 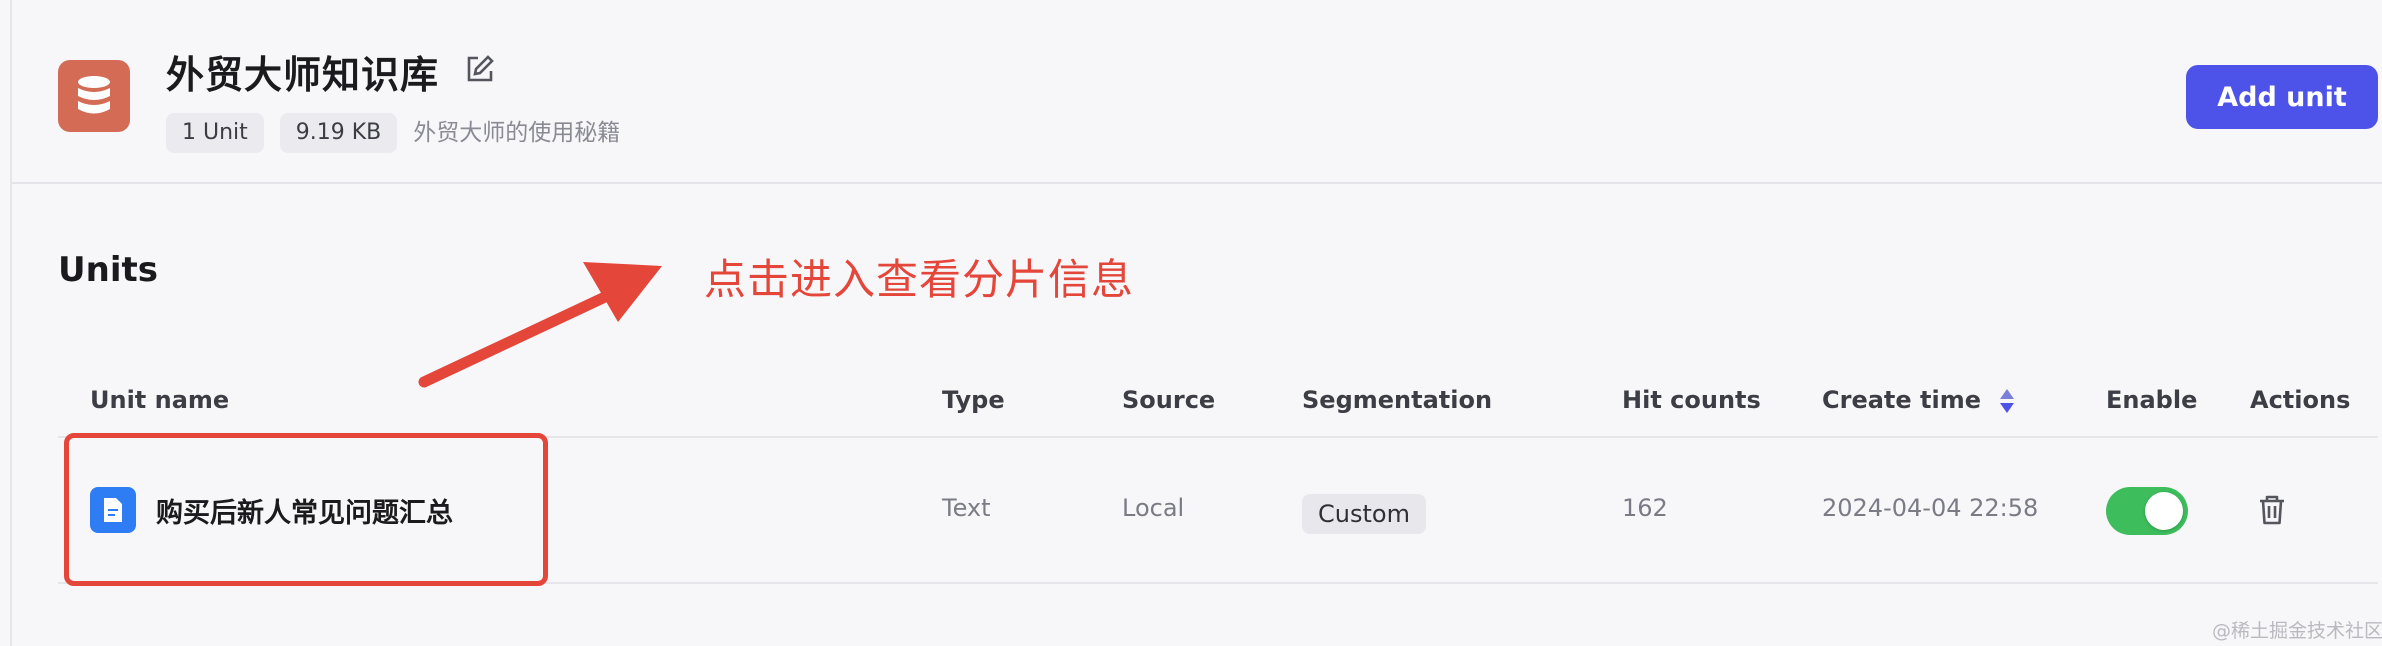 What do you see at coordinates (338, 133) in the screenshot?
I see `size-badge: 9.19 KB` at bounding box center [338, 133].